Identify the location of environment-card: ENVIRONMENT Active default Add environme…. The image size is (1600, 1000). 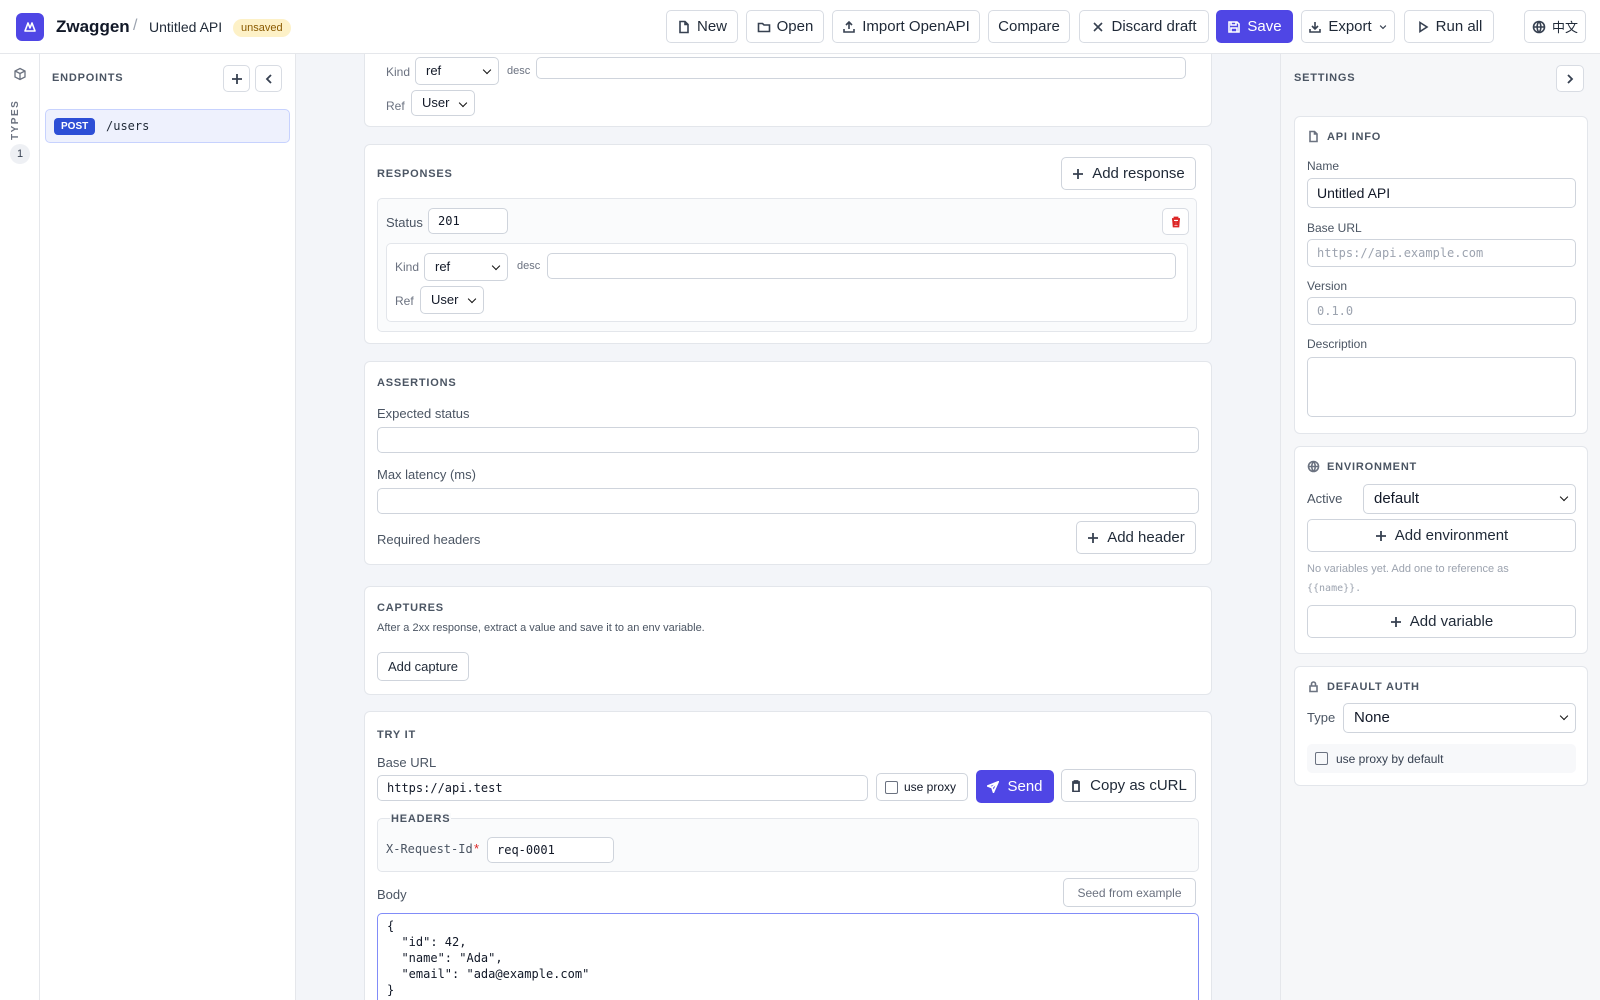
(1441, 550).